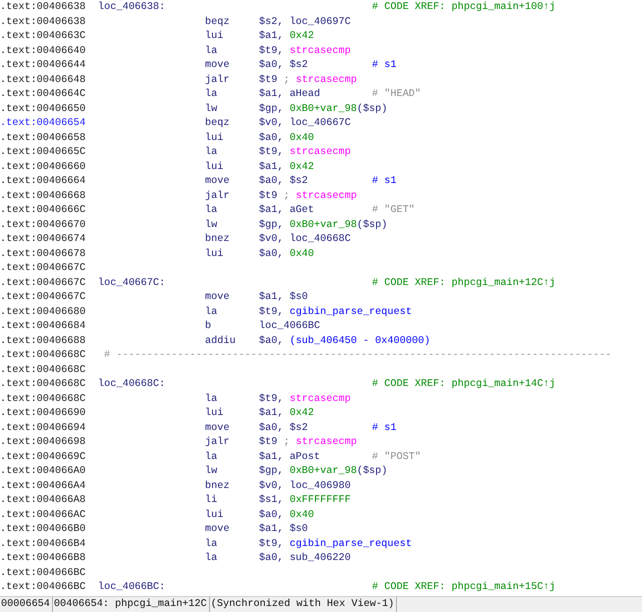  I want to click on address: .text:004066A4, so click(43, 487).